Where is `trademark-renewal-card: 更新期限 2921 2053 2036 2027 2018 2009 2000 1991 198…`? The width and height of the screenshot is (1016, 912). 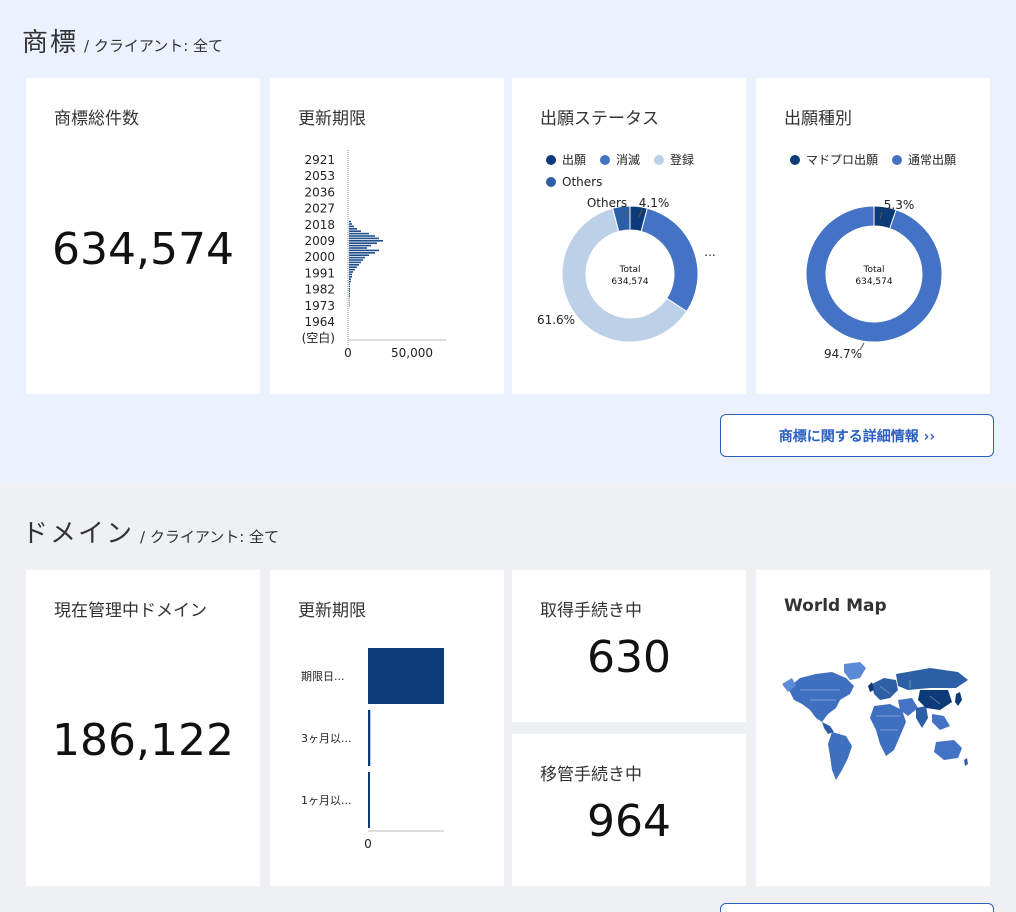 trademark-renewal-card: 更新期限 2921 2053 2036 2027 2018 2009 2000 1991 198… is located at coordinates (387, 236).